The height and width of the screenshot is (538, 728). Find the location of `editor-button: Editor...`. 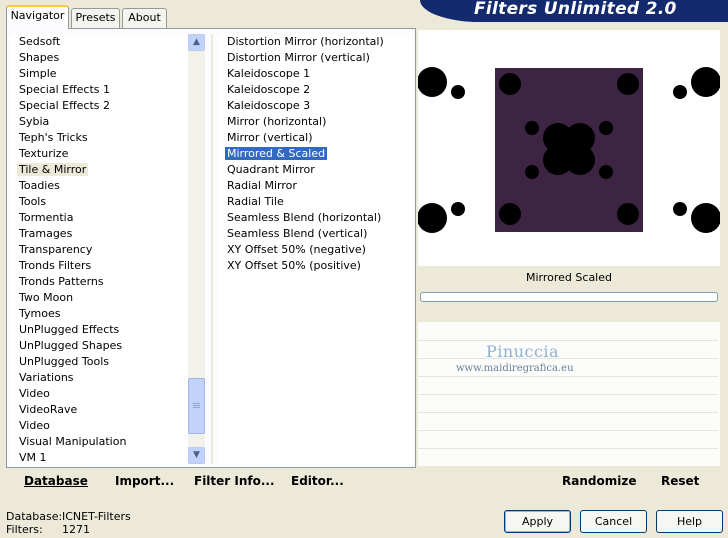

editor-button: Editor... is located at coordinates (317, 481).